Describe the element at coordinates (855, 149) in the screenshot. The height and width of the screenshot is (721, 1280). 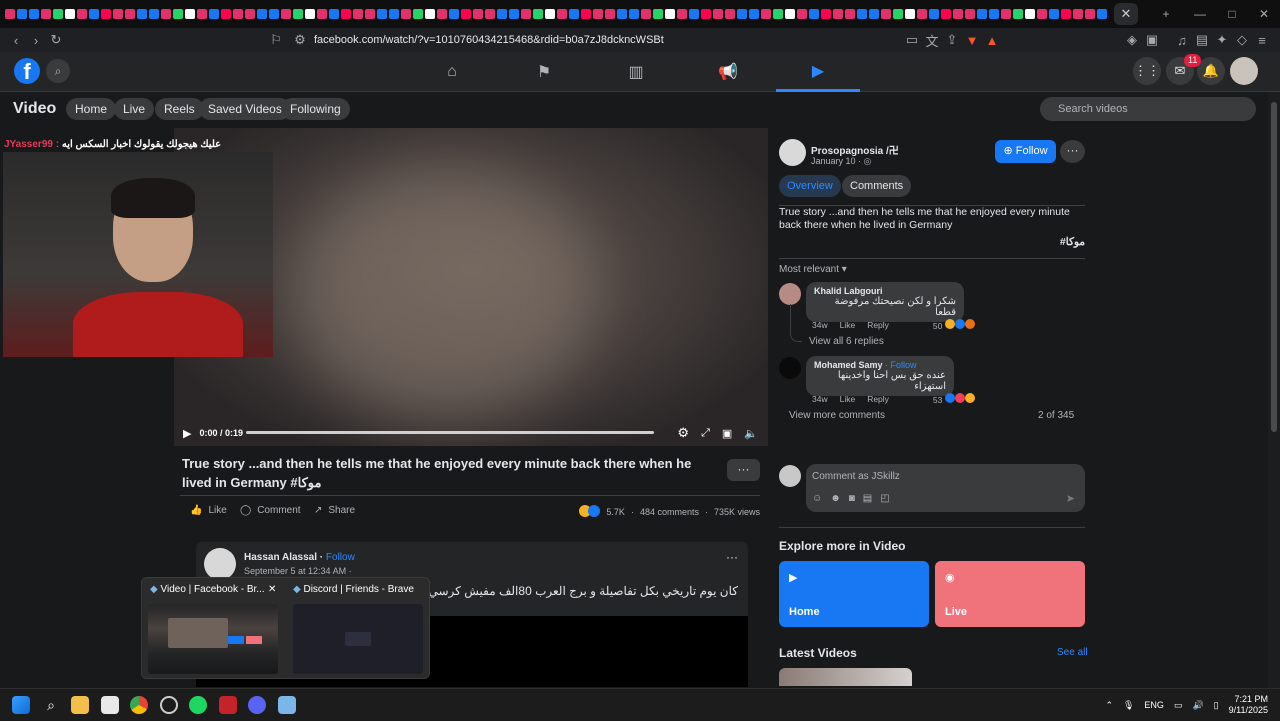
I see `author-name: Prosopagnosia /卍` at that location.